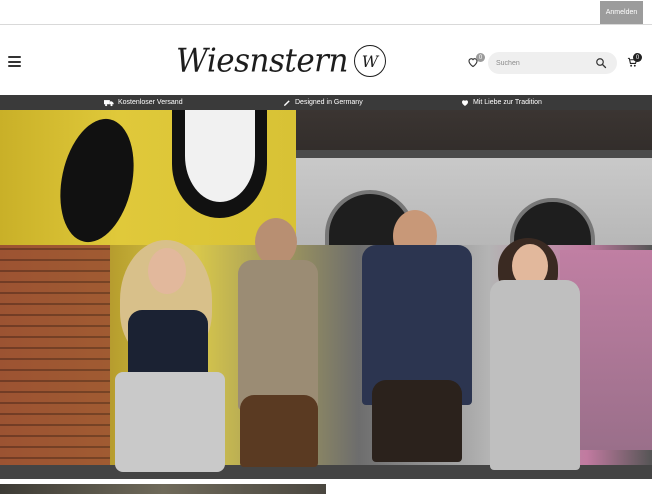  What do you see at coordinates (287, 102) in the screenshot?
I see `pen-icon` at bounding box center [287, 102].